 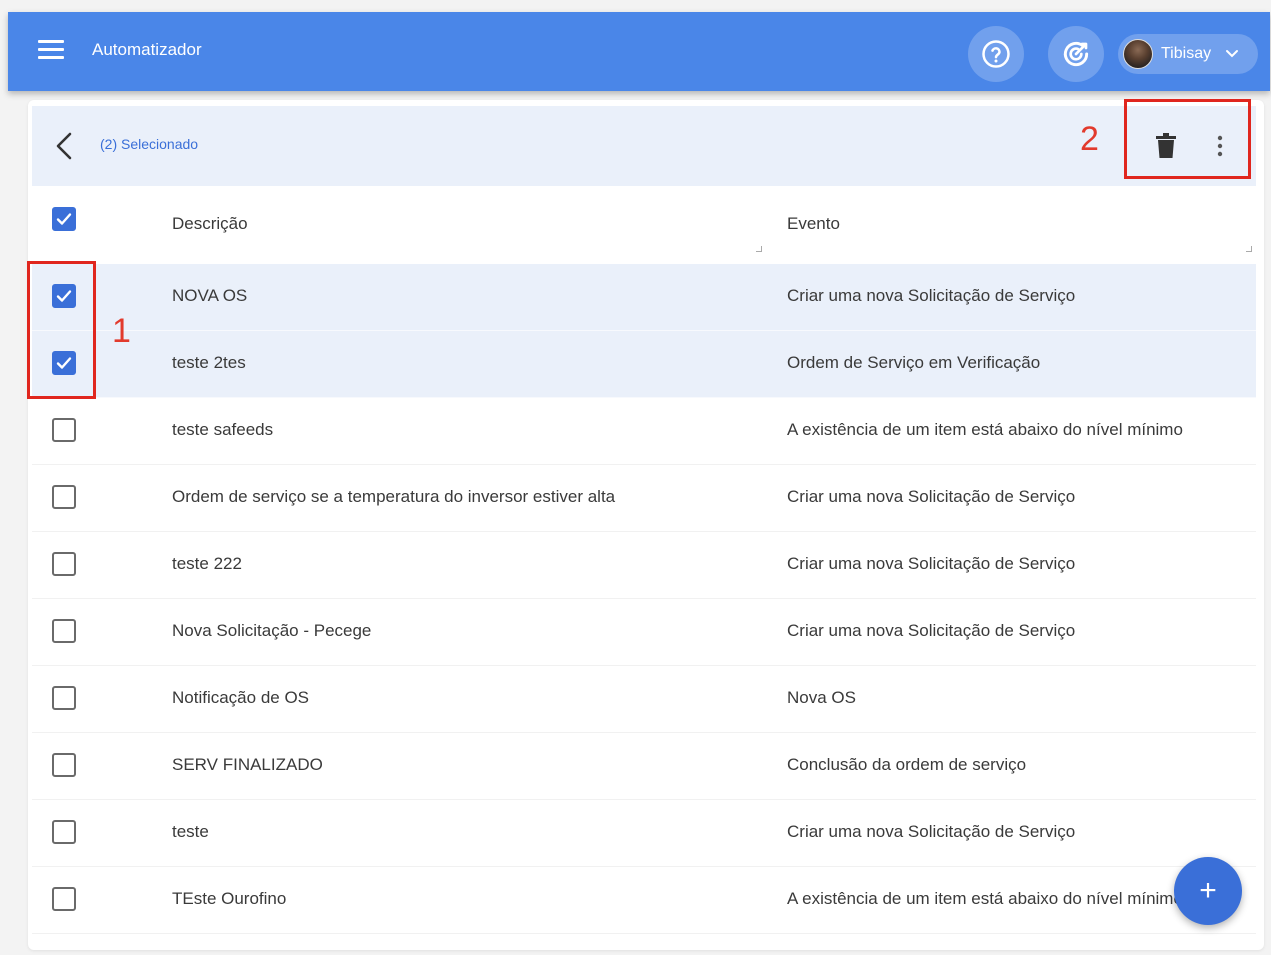 I want to click on row-event: Conclusão da ordem de serviço, so click(x=907, y=764).